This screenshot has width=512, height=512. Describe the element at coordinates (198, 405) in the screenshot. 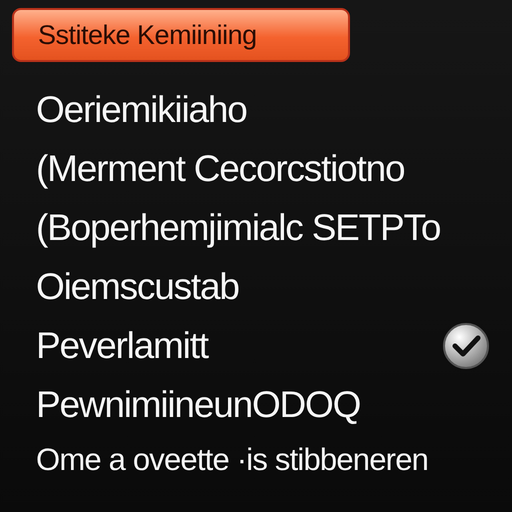

I see `list-item: PewnimiineunODOQ` at that location.